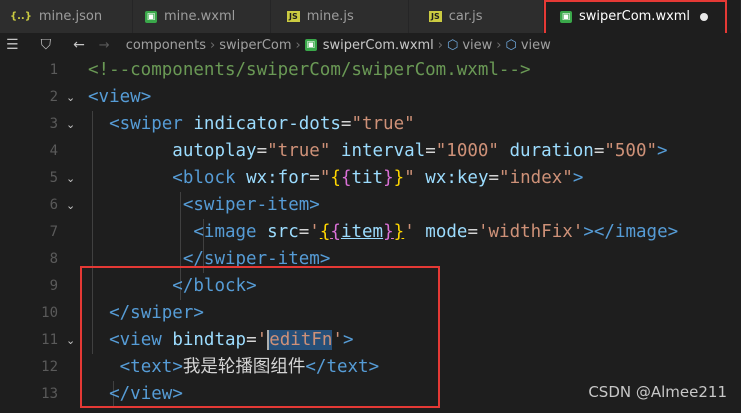 The width and height of the screenshot is (741, 413). I want to click on line-number: 10, so click(49, 313).